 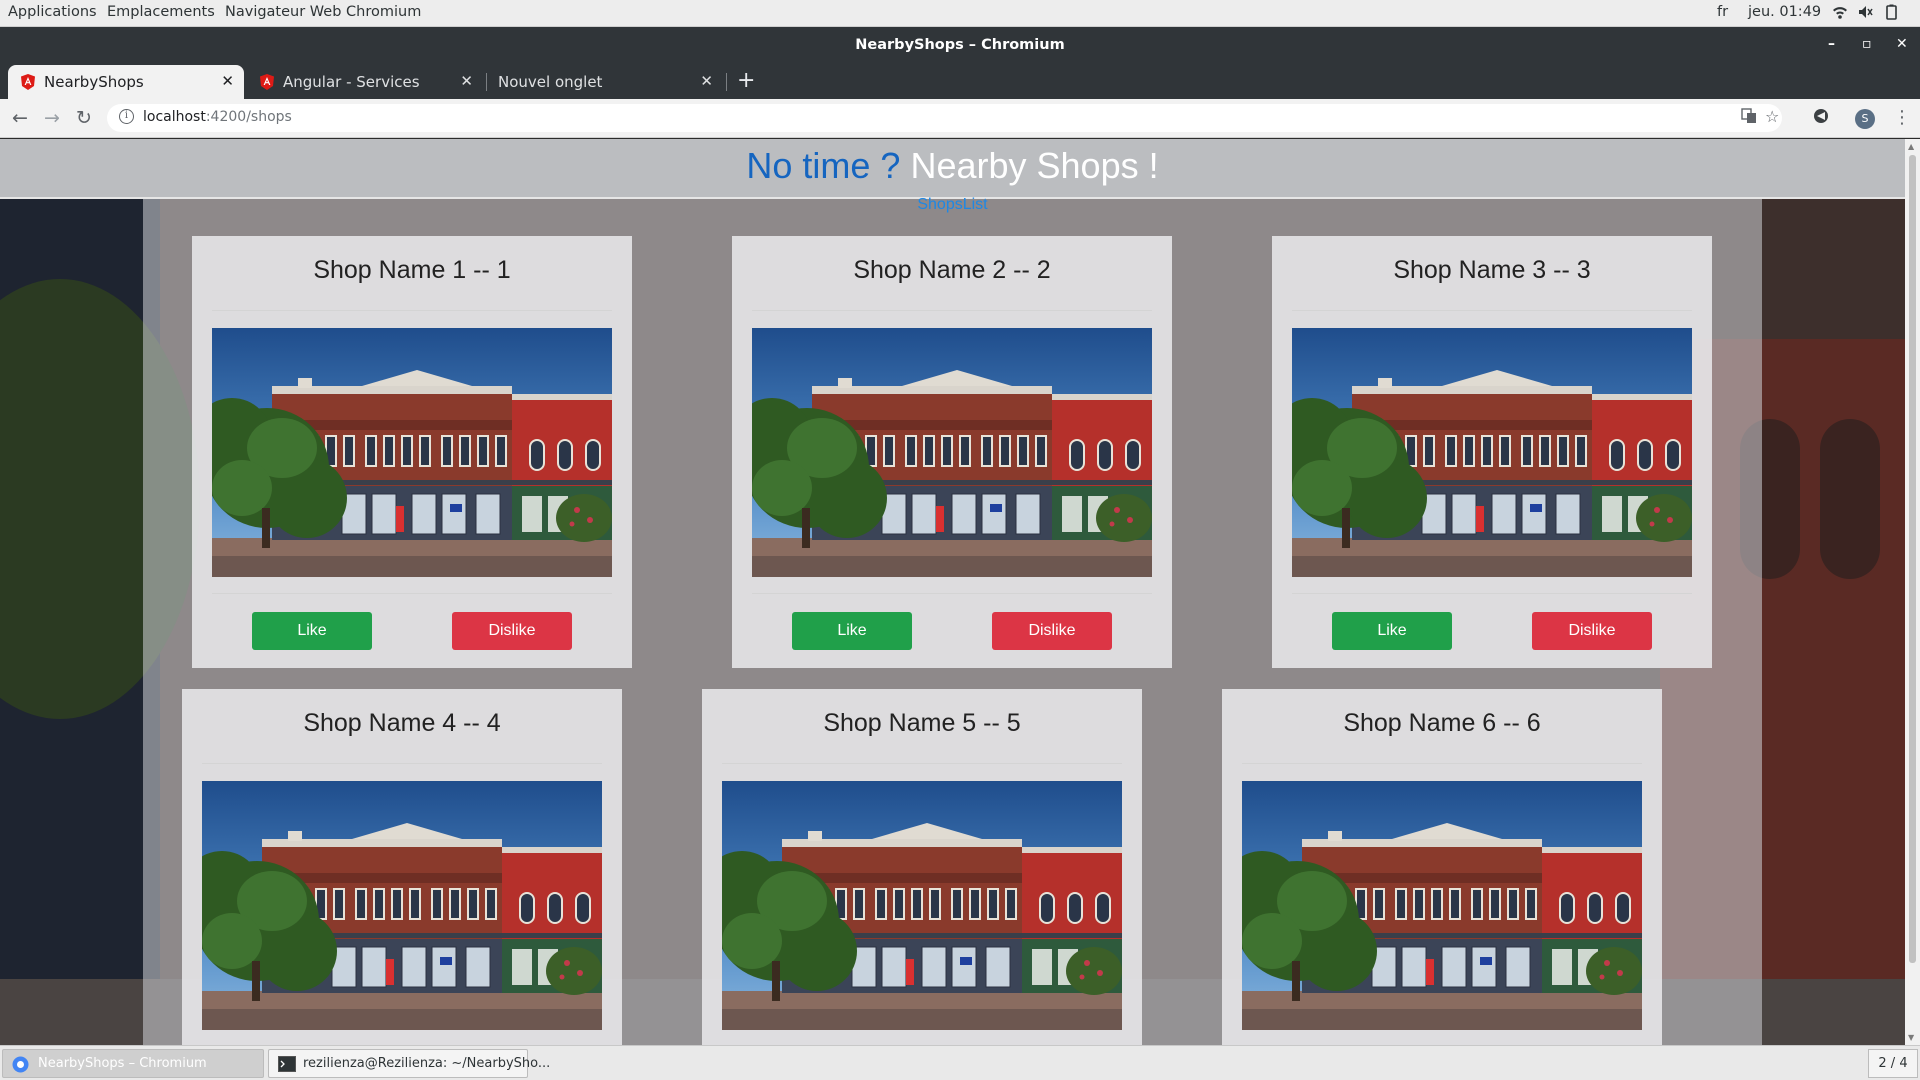 What do you see at coordinates (1442, 723) in the screenshot?
I see `shop-name: Shop Name 6 -- 6` at bounding box center [1442, 723].